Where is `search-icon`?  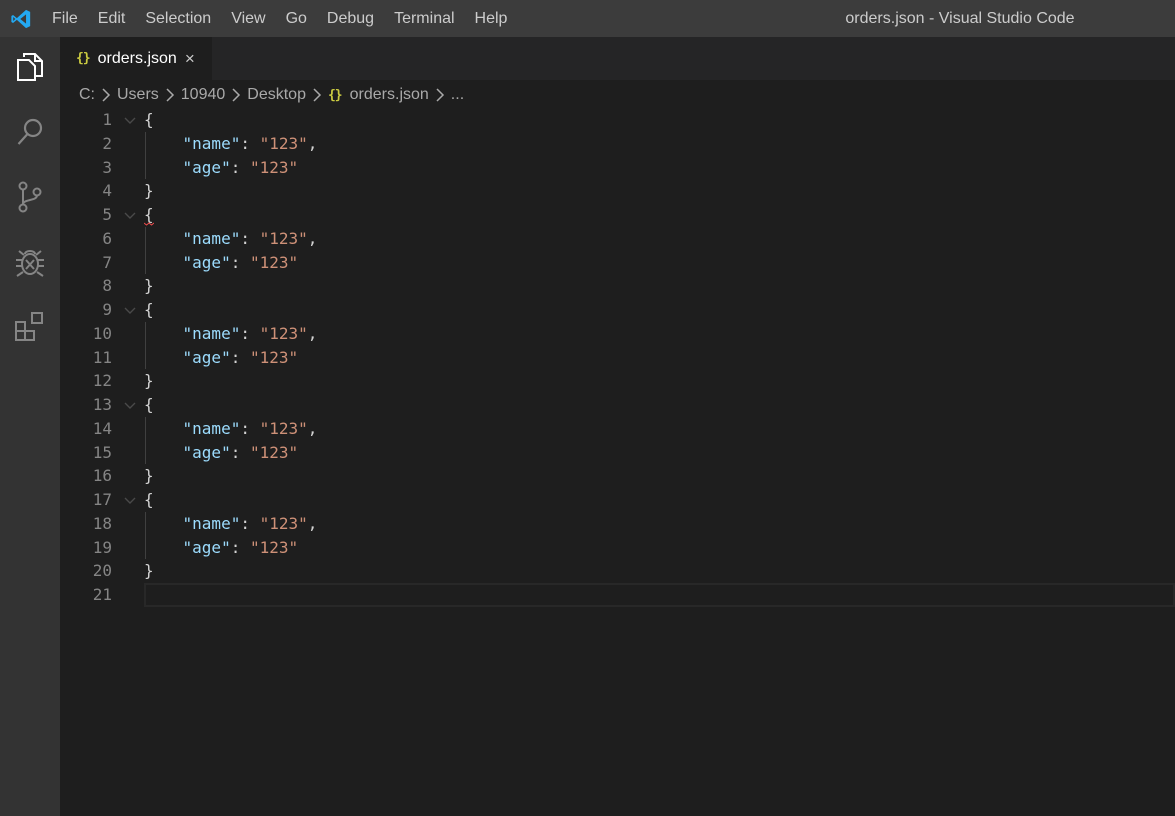
search-icon is located at coordinates (30, 132).